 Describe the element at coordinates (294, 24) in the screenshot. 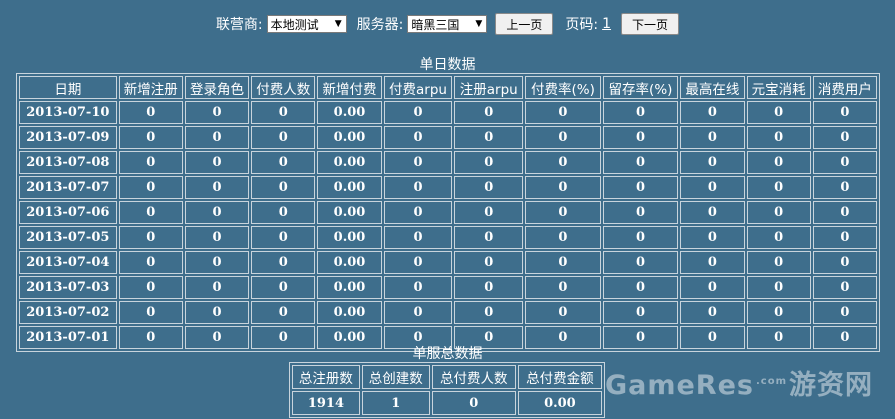

I see `operator-select-value: 本地测试` at that location.